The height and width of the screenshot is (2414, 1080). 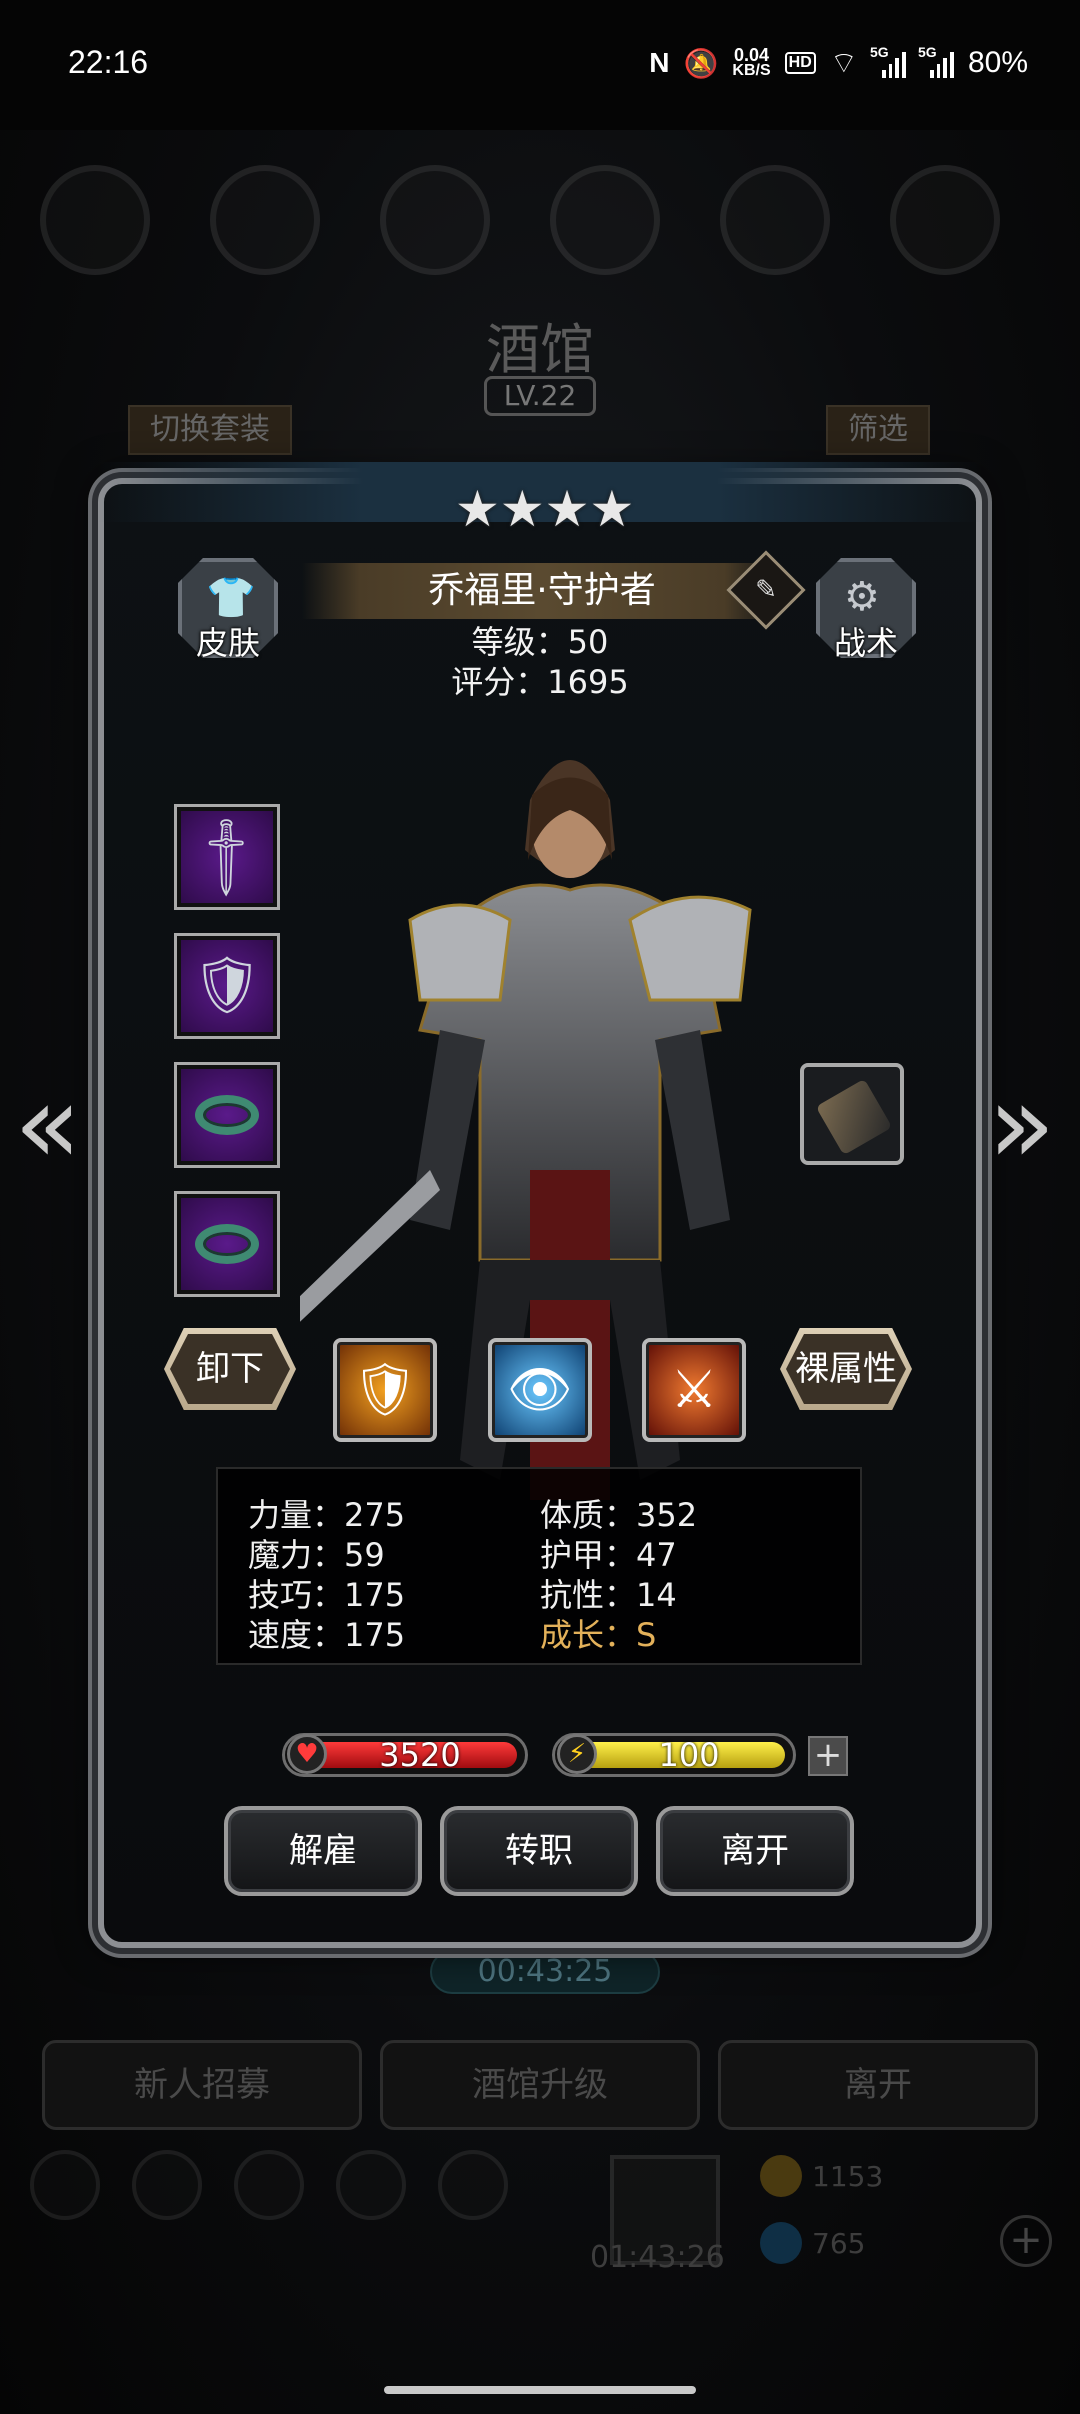 What do you see at coordinates (542, 591) in the screenshot?
I see `hero-name: 乔福里·守护者` at bounding box center [542, 591].